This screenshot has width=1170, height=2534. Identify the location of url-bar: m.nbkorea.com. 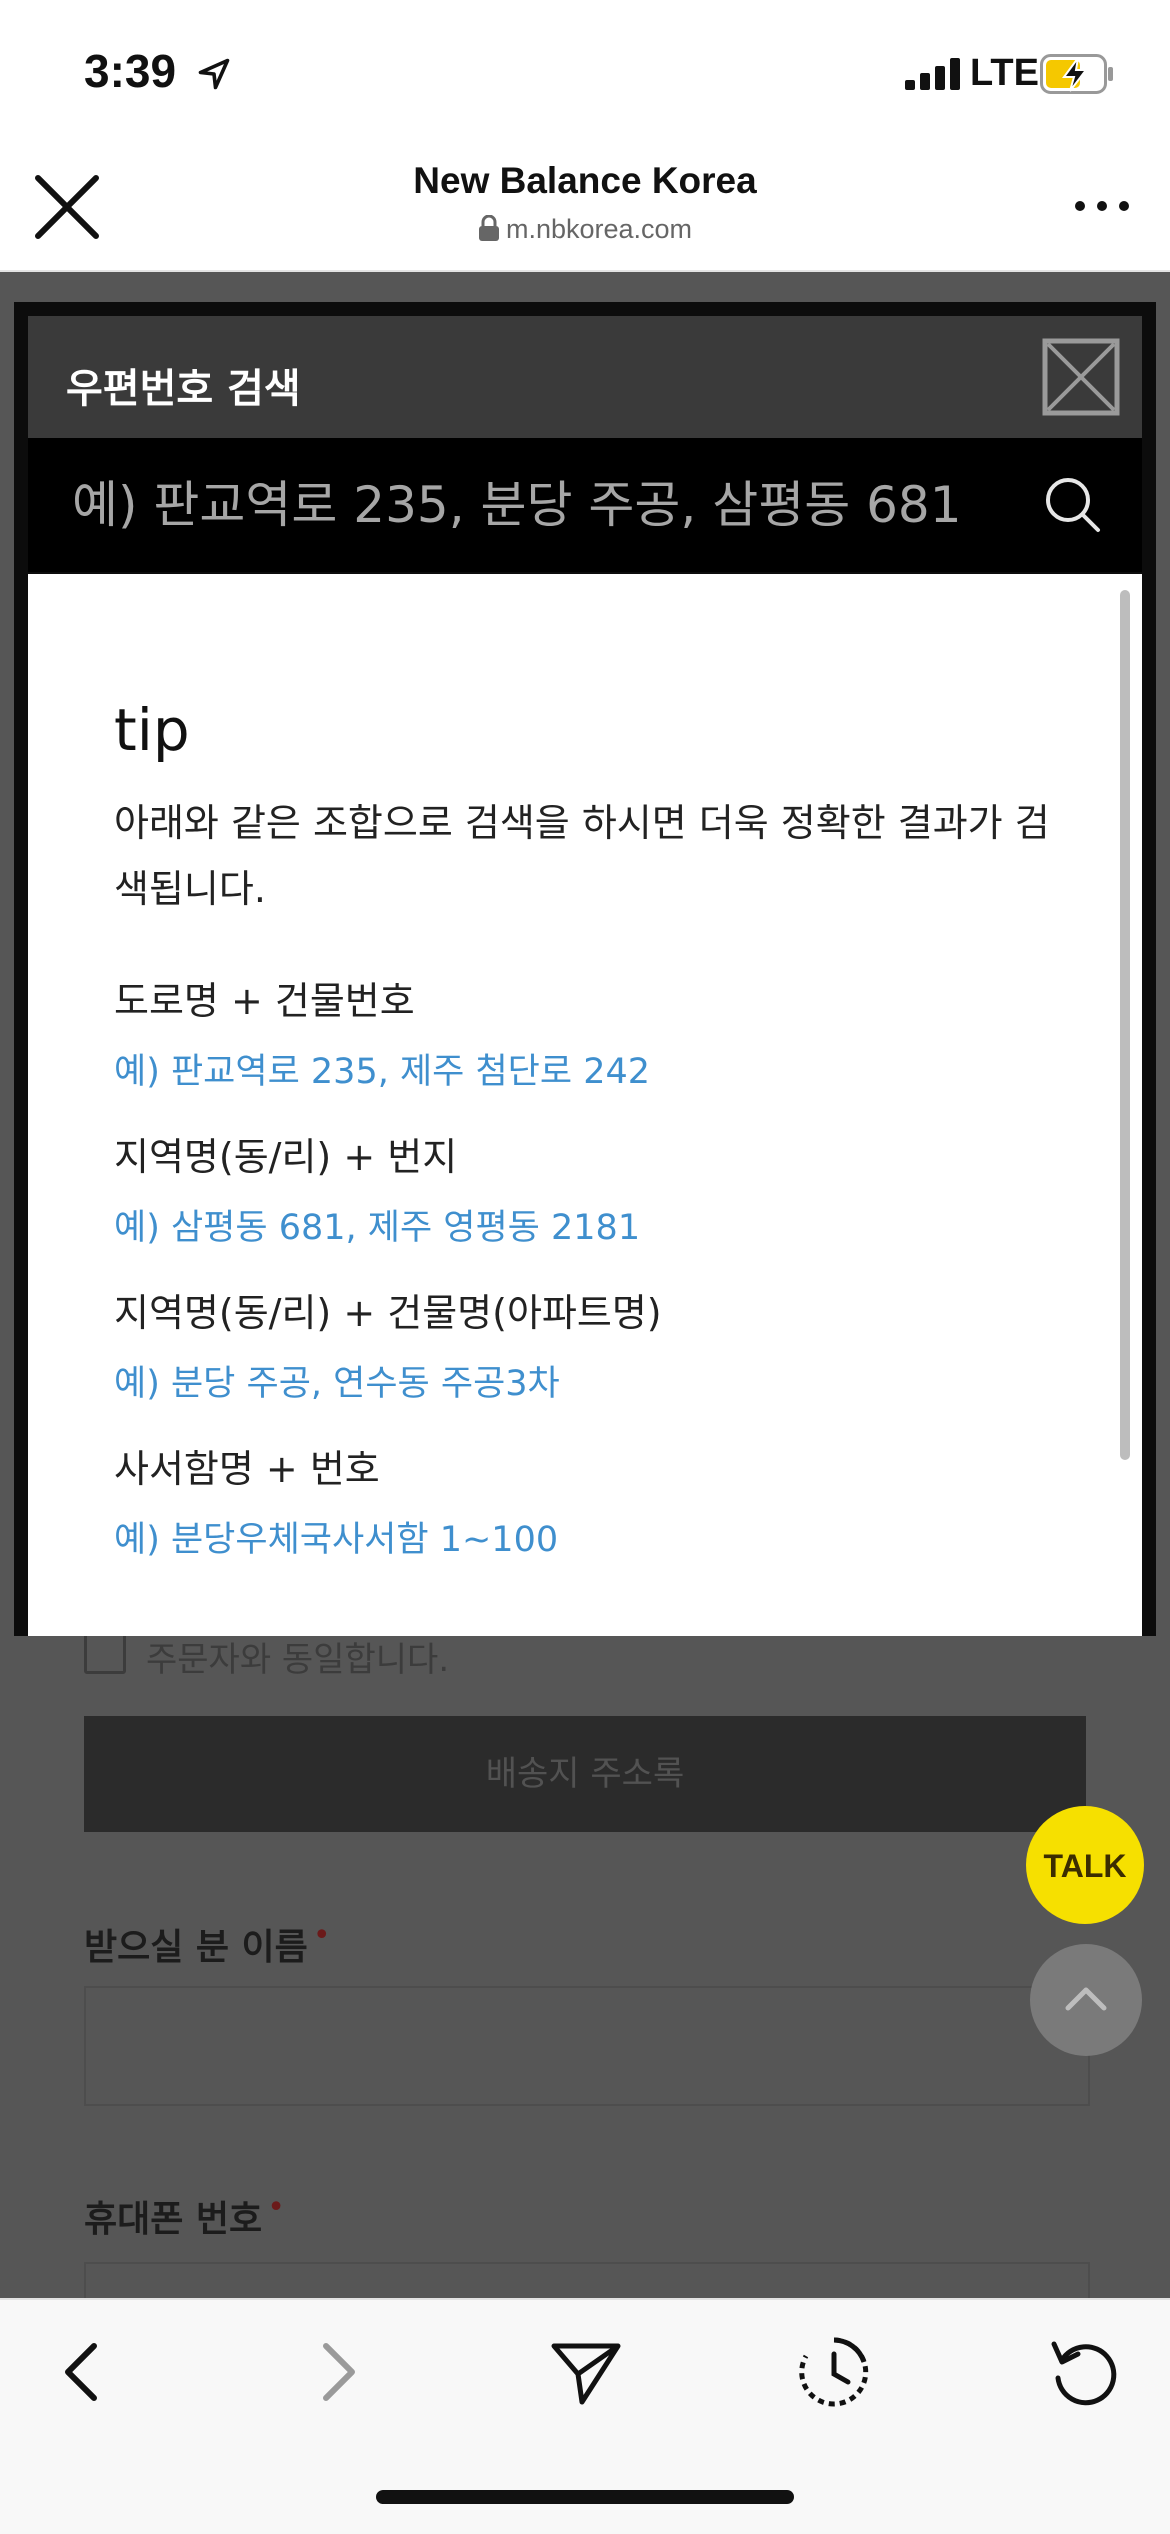
(585, 229).